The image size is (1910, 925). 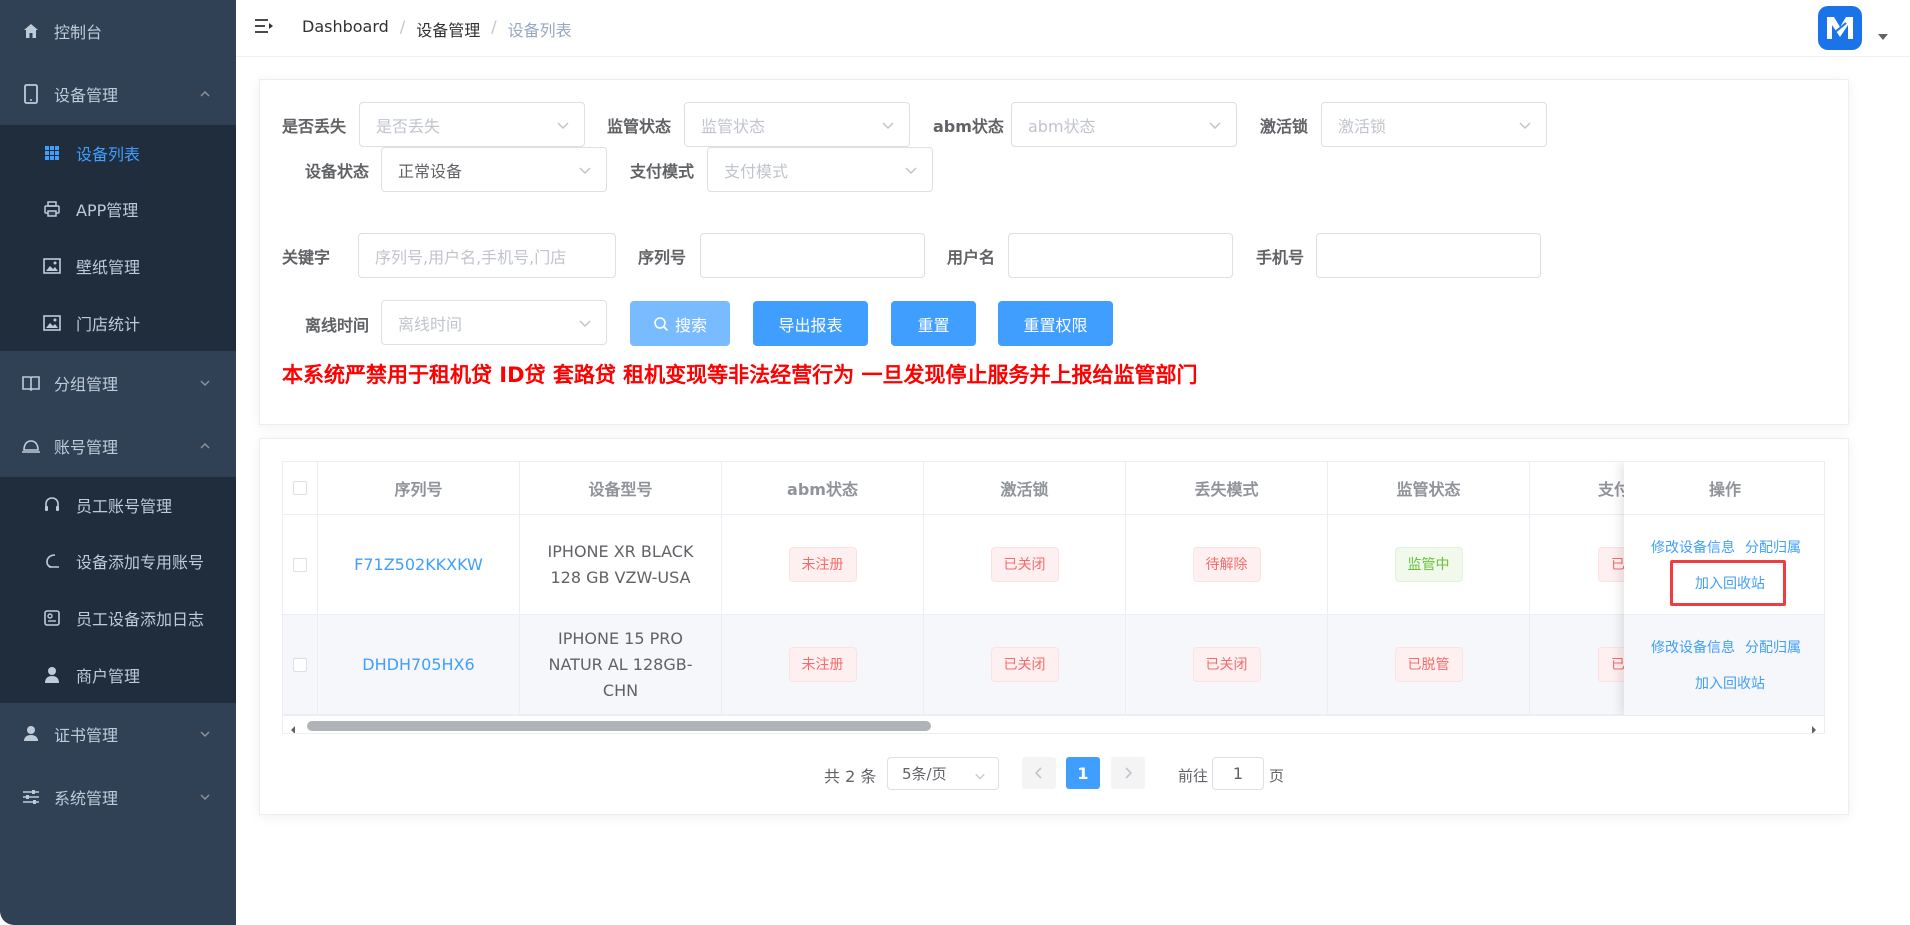 What do you see at coordinates (1128, 773) in the screenshot?
I see `next-page-button` at bounding box center [1128, 773].